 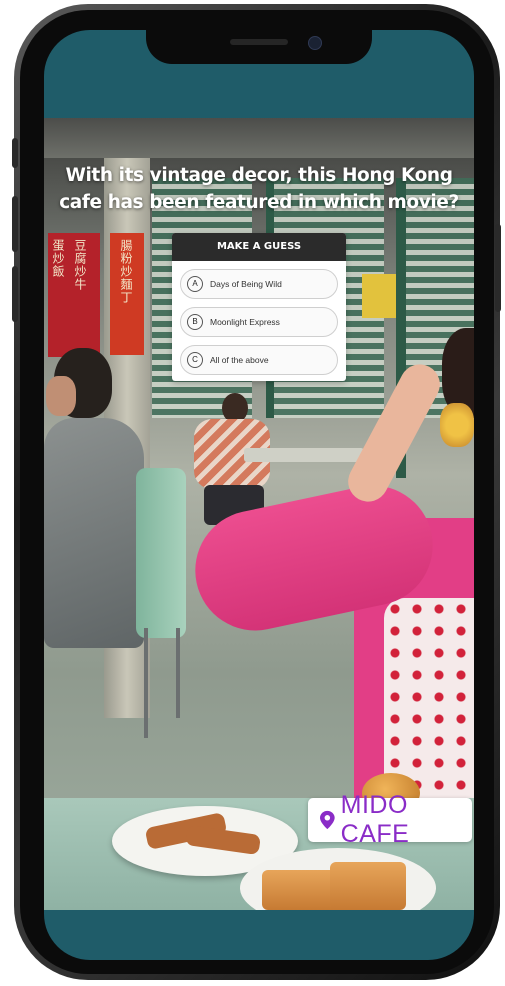 What do you see at coordinates (195, 322) in the screenshot?
I see `option-letter: B` at bounding box center [195, 322].